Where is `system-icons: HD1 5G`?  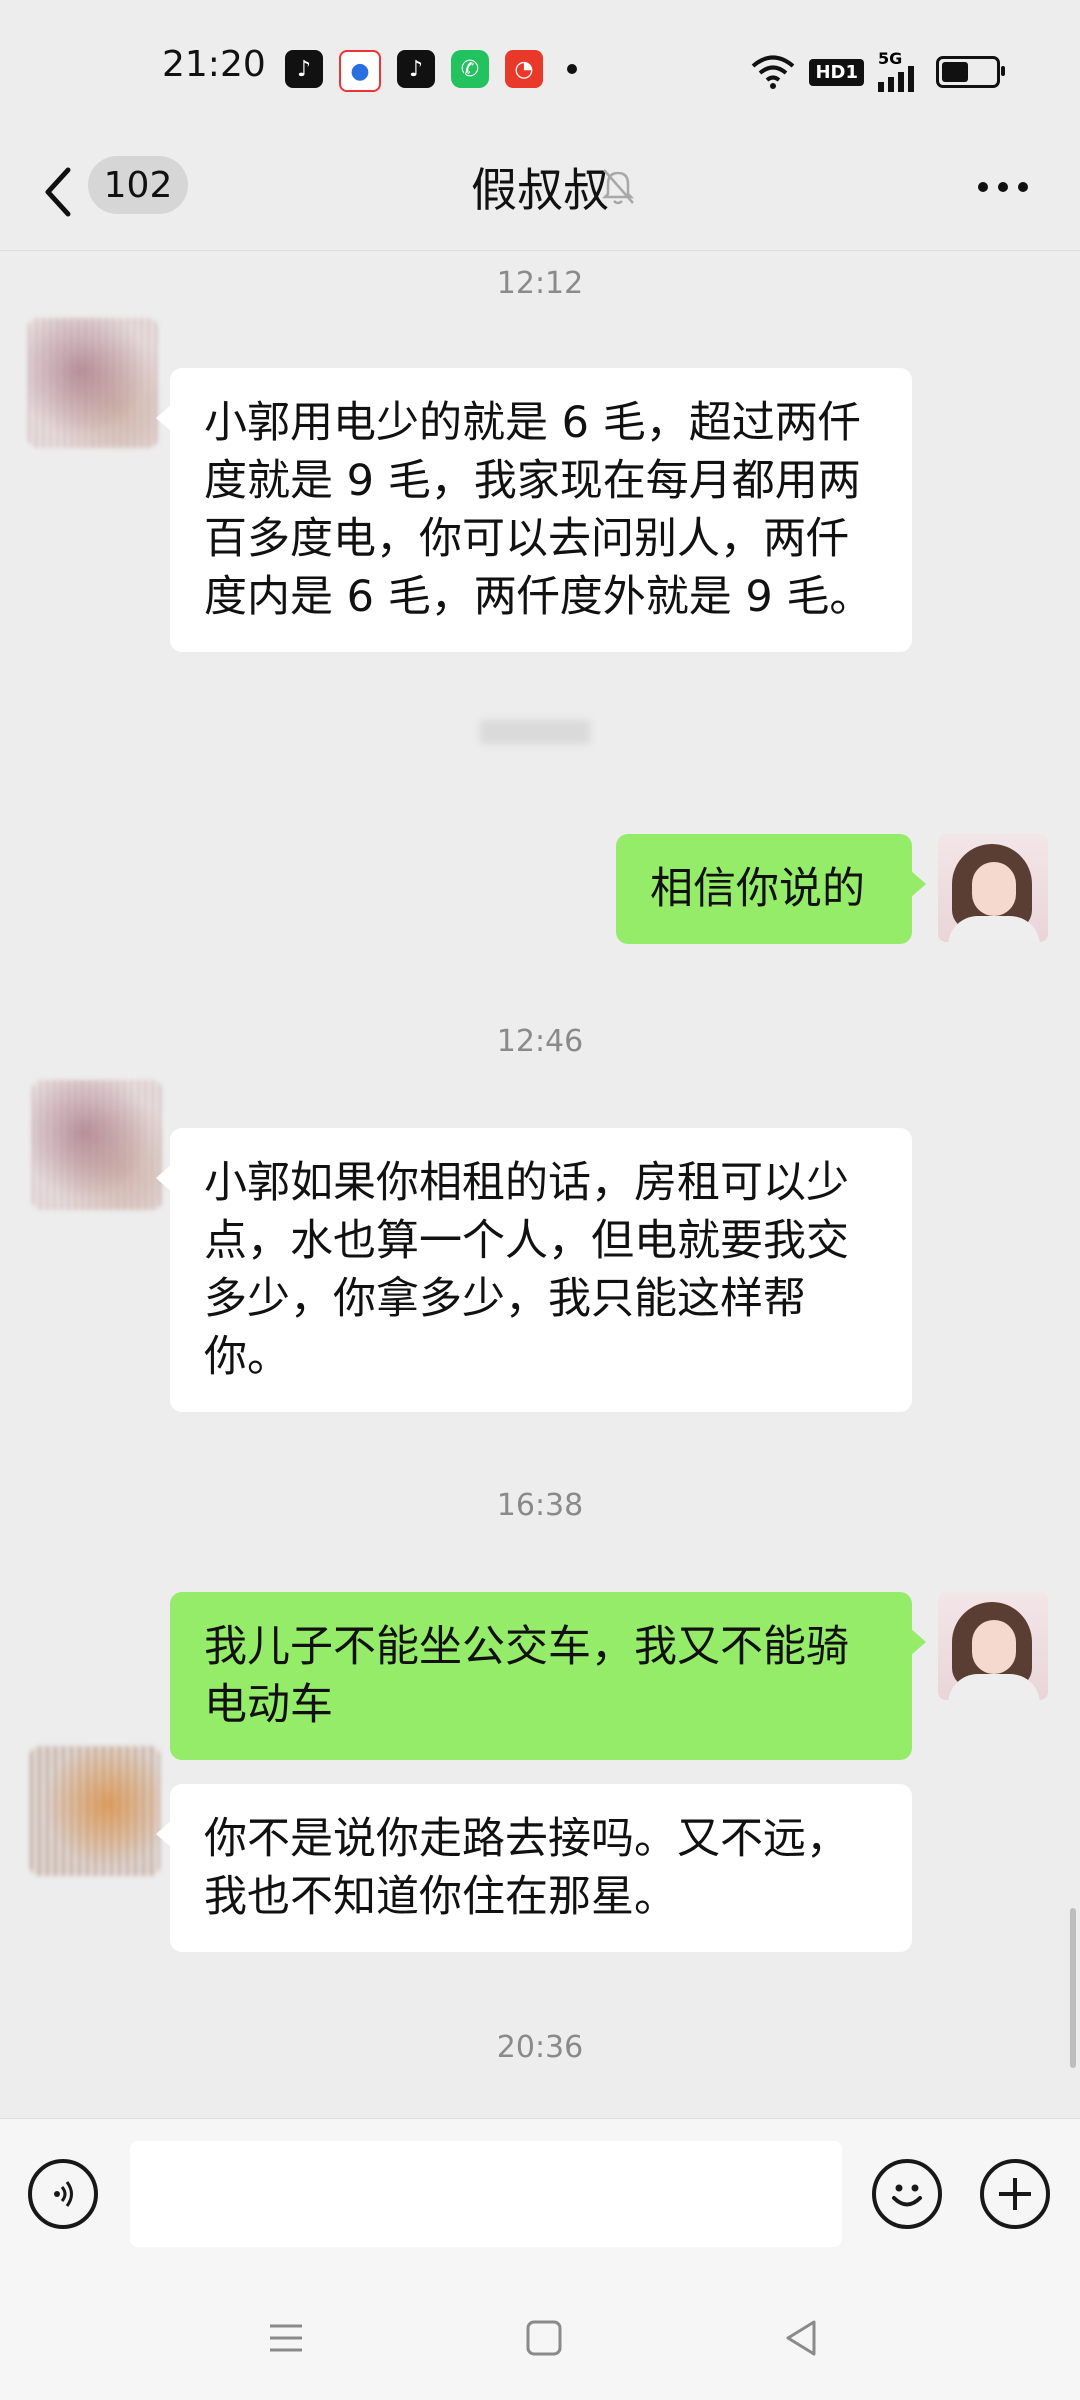
system-icons: HD1 5G is located at coordinates (878, 70).